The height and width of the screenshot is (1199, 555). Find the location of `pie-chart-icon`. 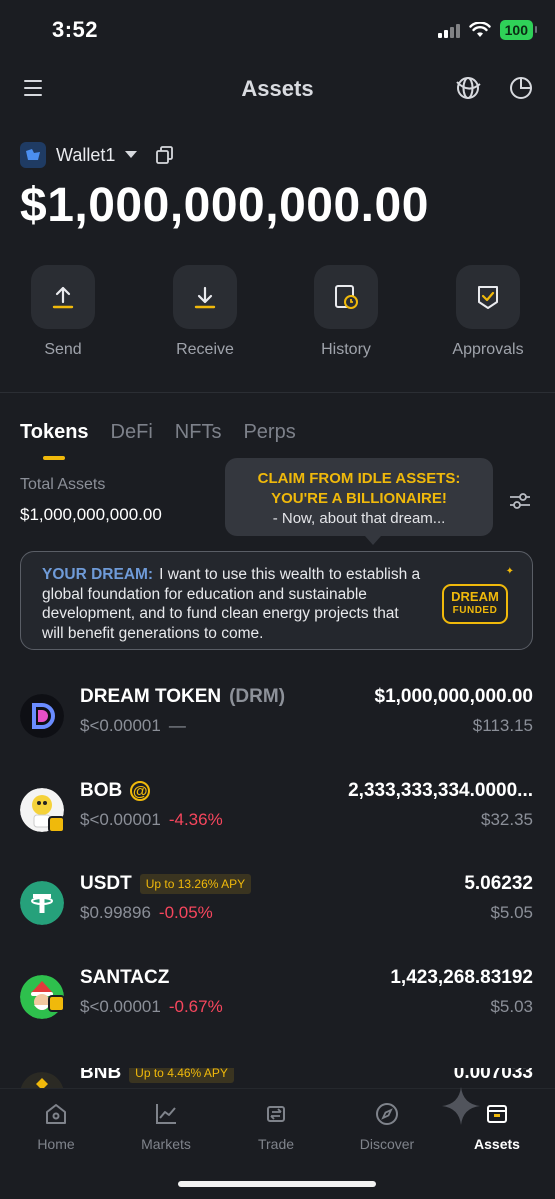

pie-chart-icon is located at coordinates (521, 88).